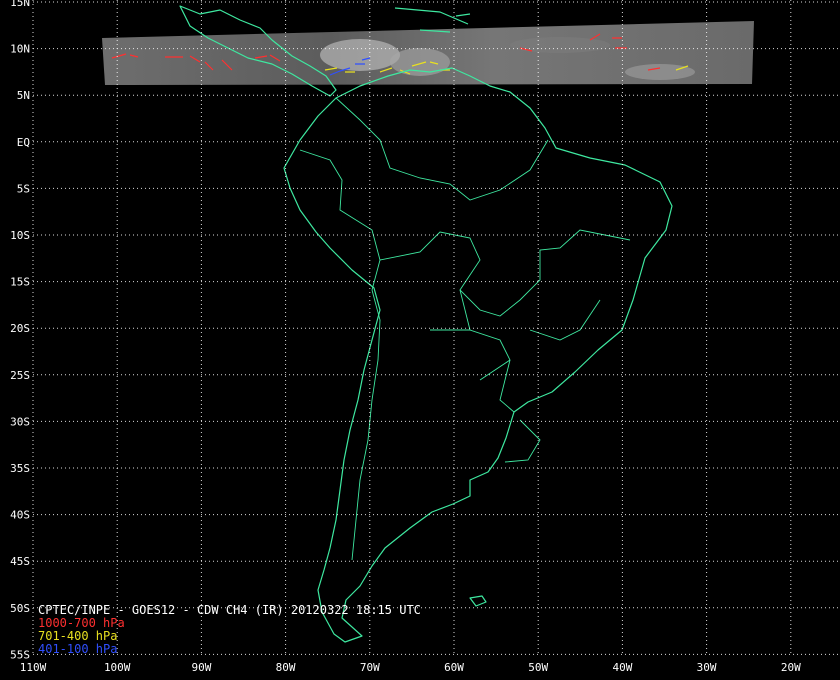 The width and height of the screenshot is (840, 680). Describe the element at coordinates (201, 667) in the screenshot. I see `lon-label: 90W` at that location.